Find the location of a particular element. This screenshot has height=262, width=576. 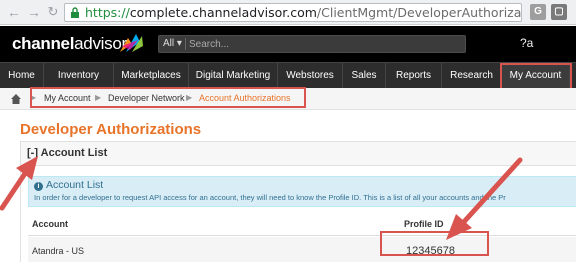

nav-inventory: Inventory is located at coordinates (79, 75).